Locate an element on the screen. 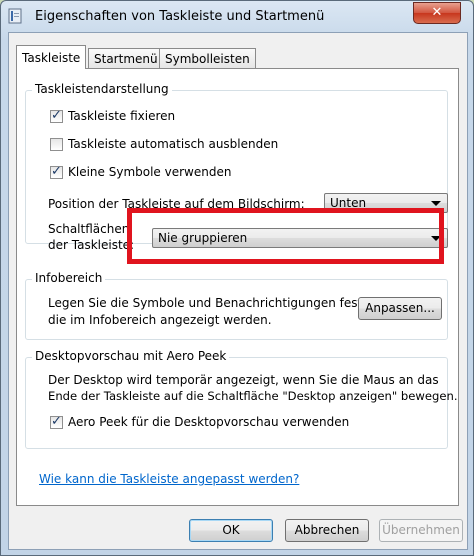 The image size is (474, 556). small-icons-checkbox is located at coordinates (56, 171).